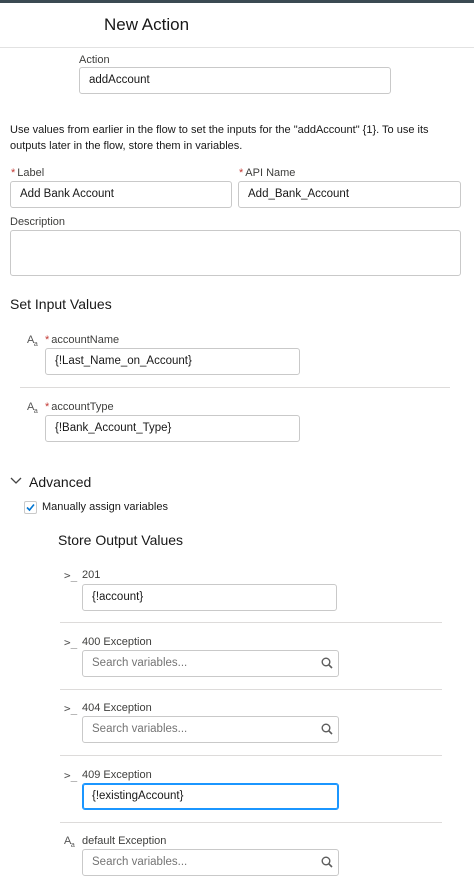 The image size is (474, 885). Describe the element at coordinates (121, 540) in the screenshot. I see `store-output-values-heading: Store Output Values` at that location.